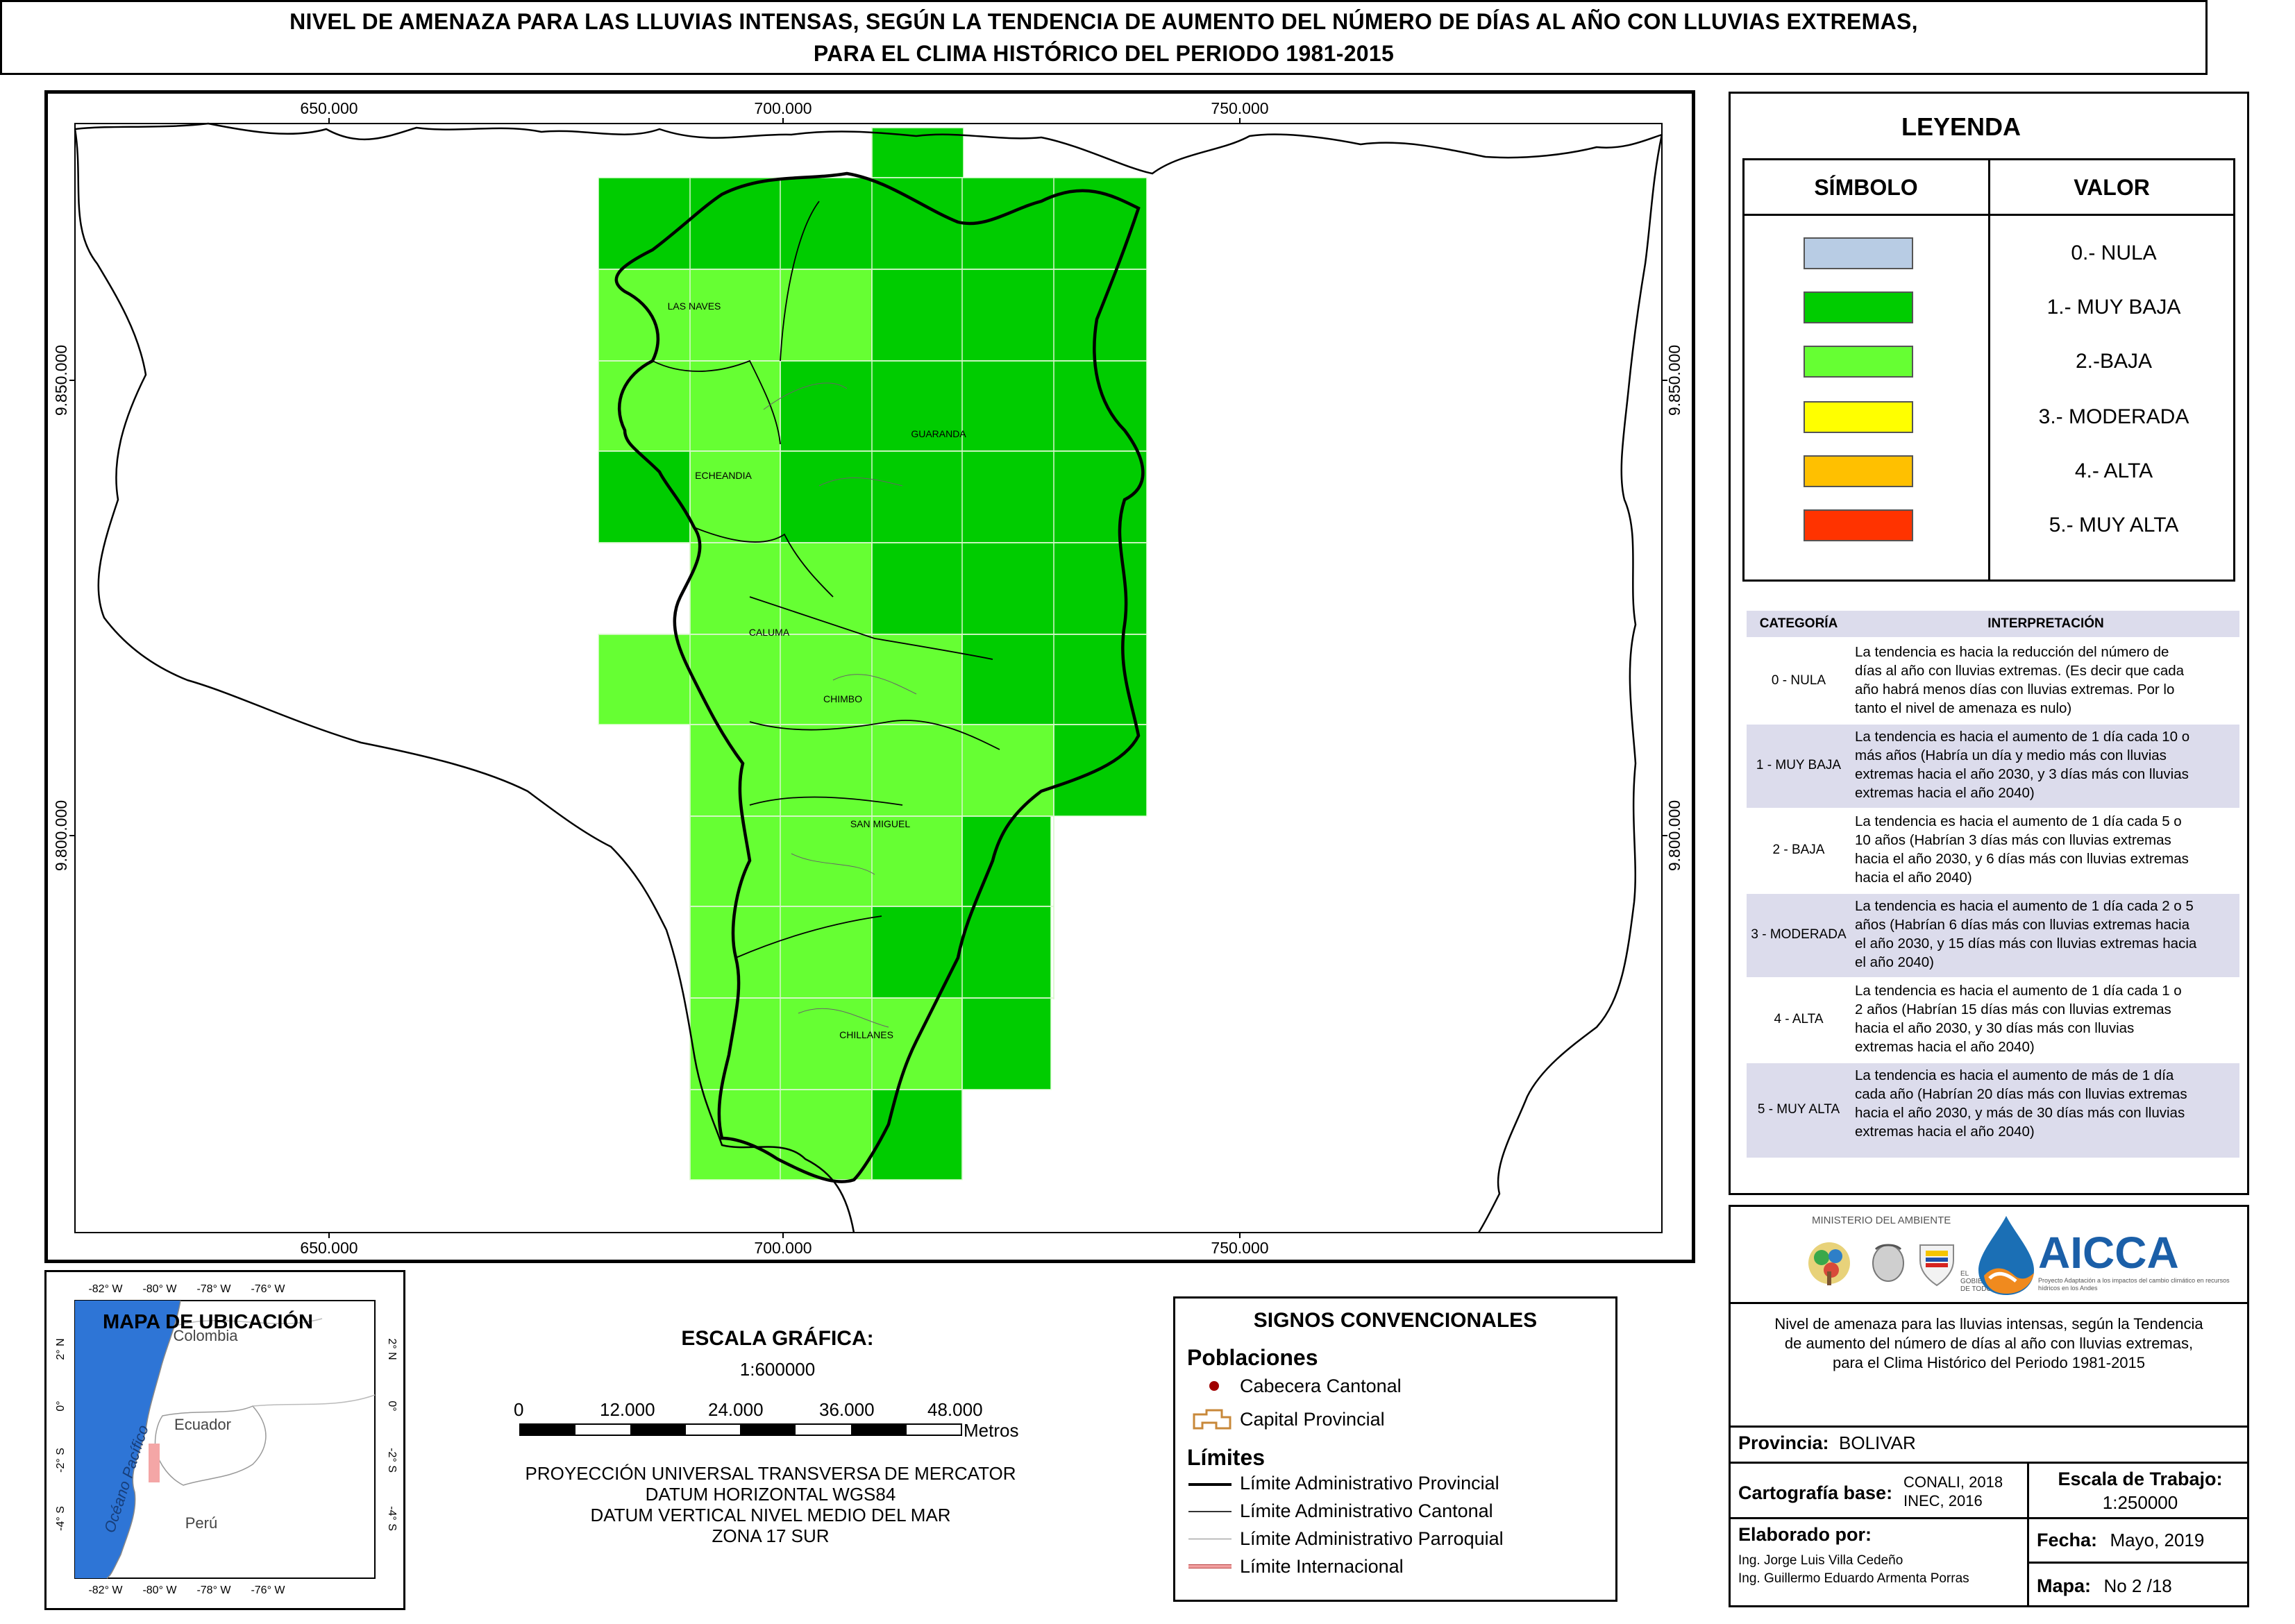 This screenshot has height=1624, width=2295. I want to click on place-label: GUARANDA, so click(938, 433).